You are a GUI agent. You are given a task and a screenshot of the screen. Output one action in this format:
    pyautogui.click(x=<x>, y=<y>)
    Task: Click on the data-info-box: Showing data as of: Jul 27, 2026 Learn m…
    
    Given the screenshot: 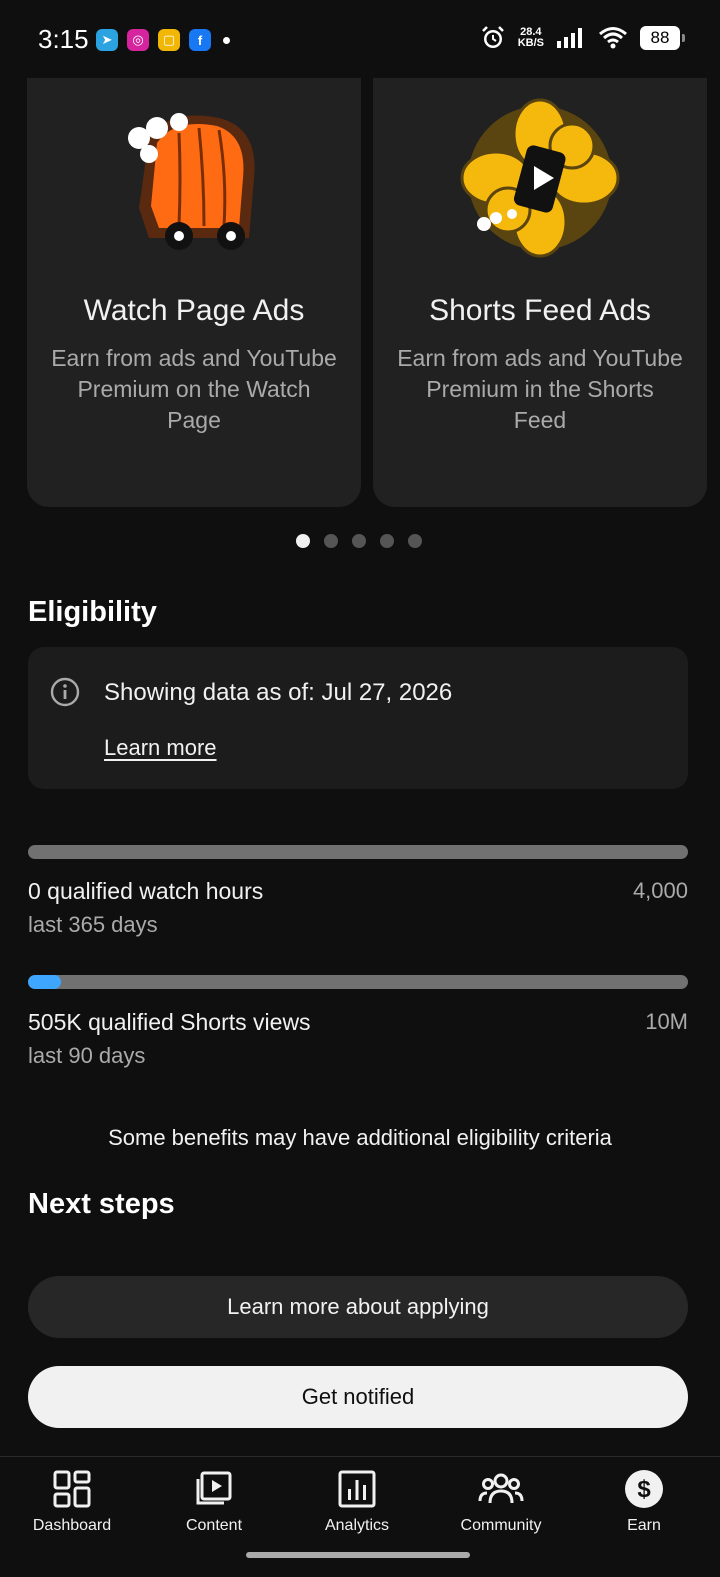 What is the action you would take?
    pyautogui.click(x=358, y=718)
    